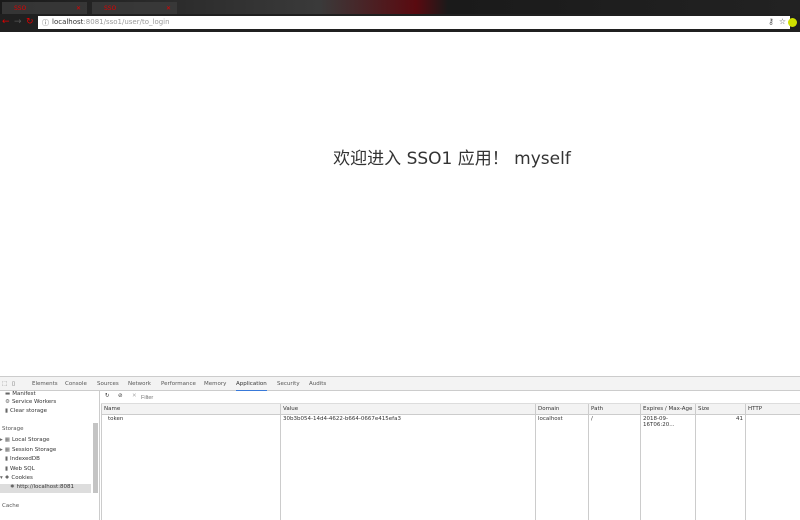 Image resolution: width=800 pixels, height=520 pixels. I want to click on url-host: localhost, so click(67, 22).